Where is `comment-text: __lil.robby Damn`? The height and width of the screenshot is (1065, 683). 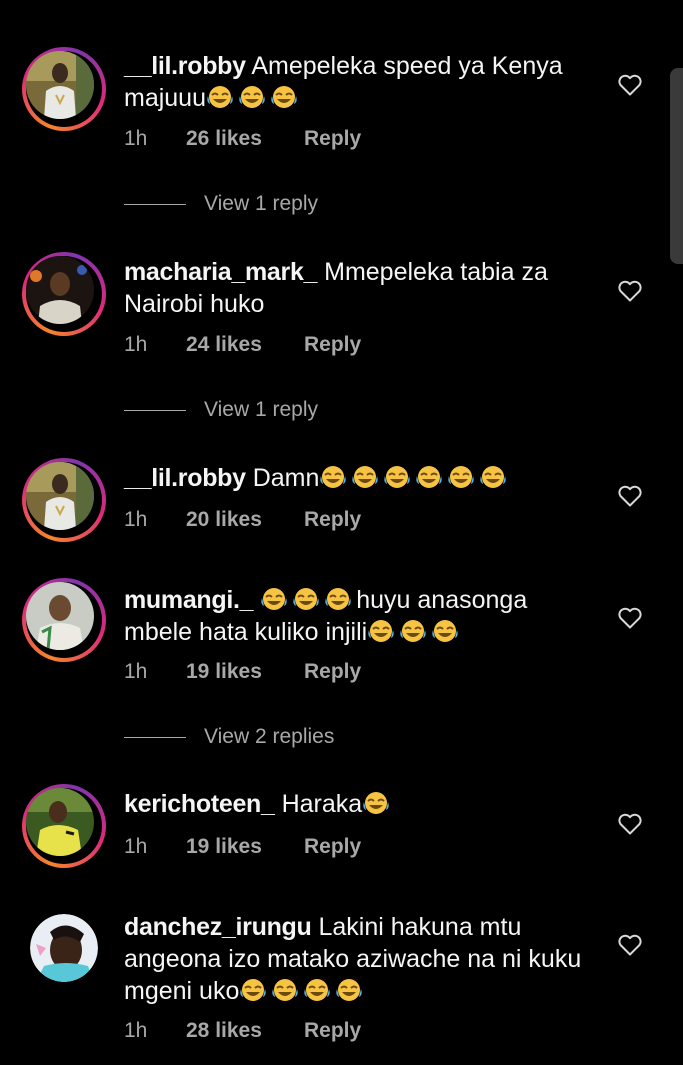 comment-text: __lil.robby Damn is located at coordinates (359, 478).